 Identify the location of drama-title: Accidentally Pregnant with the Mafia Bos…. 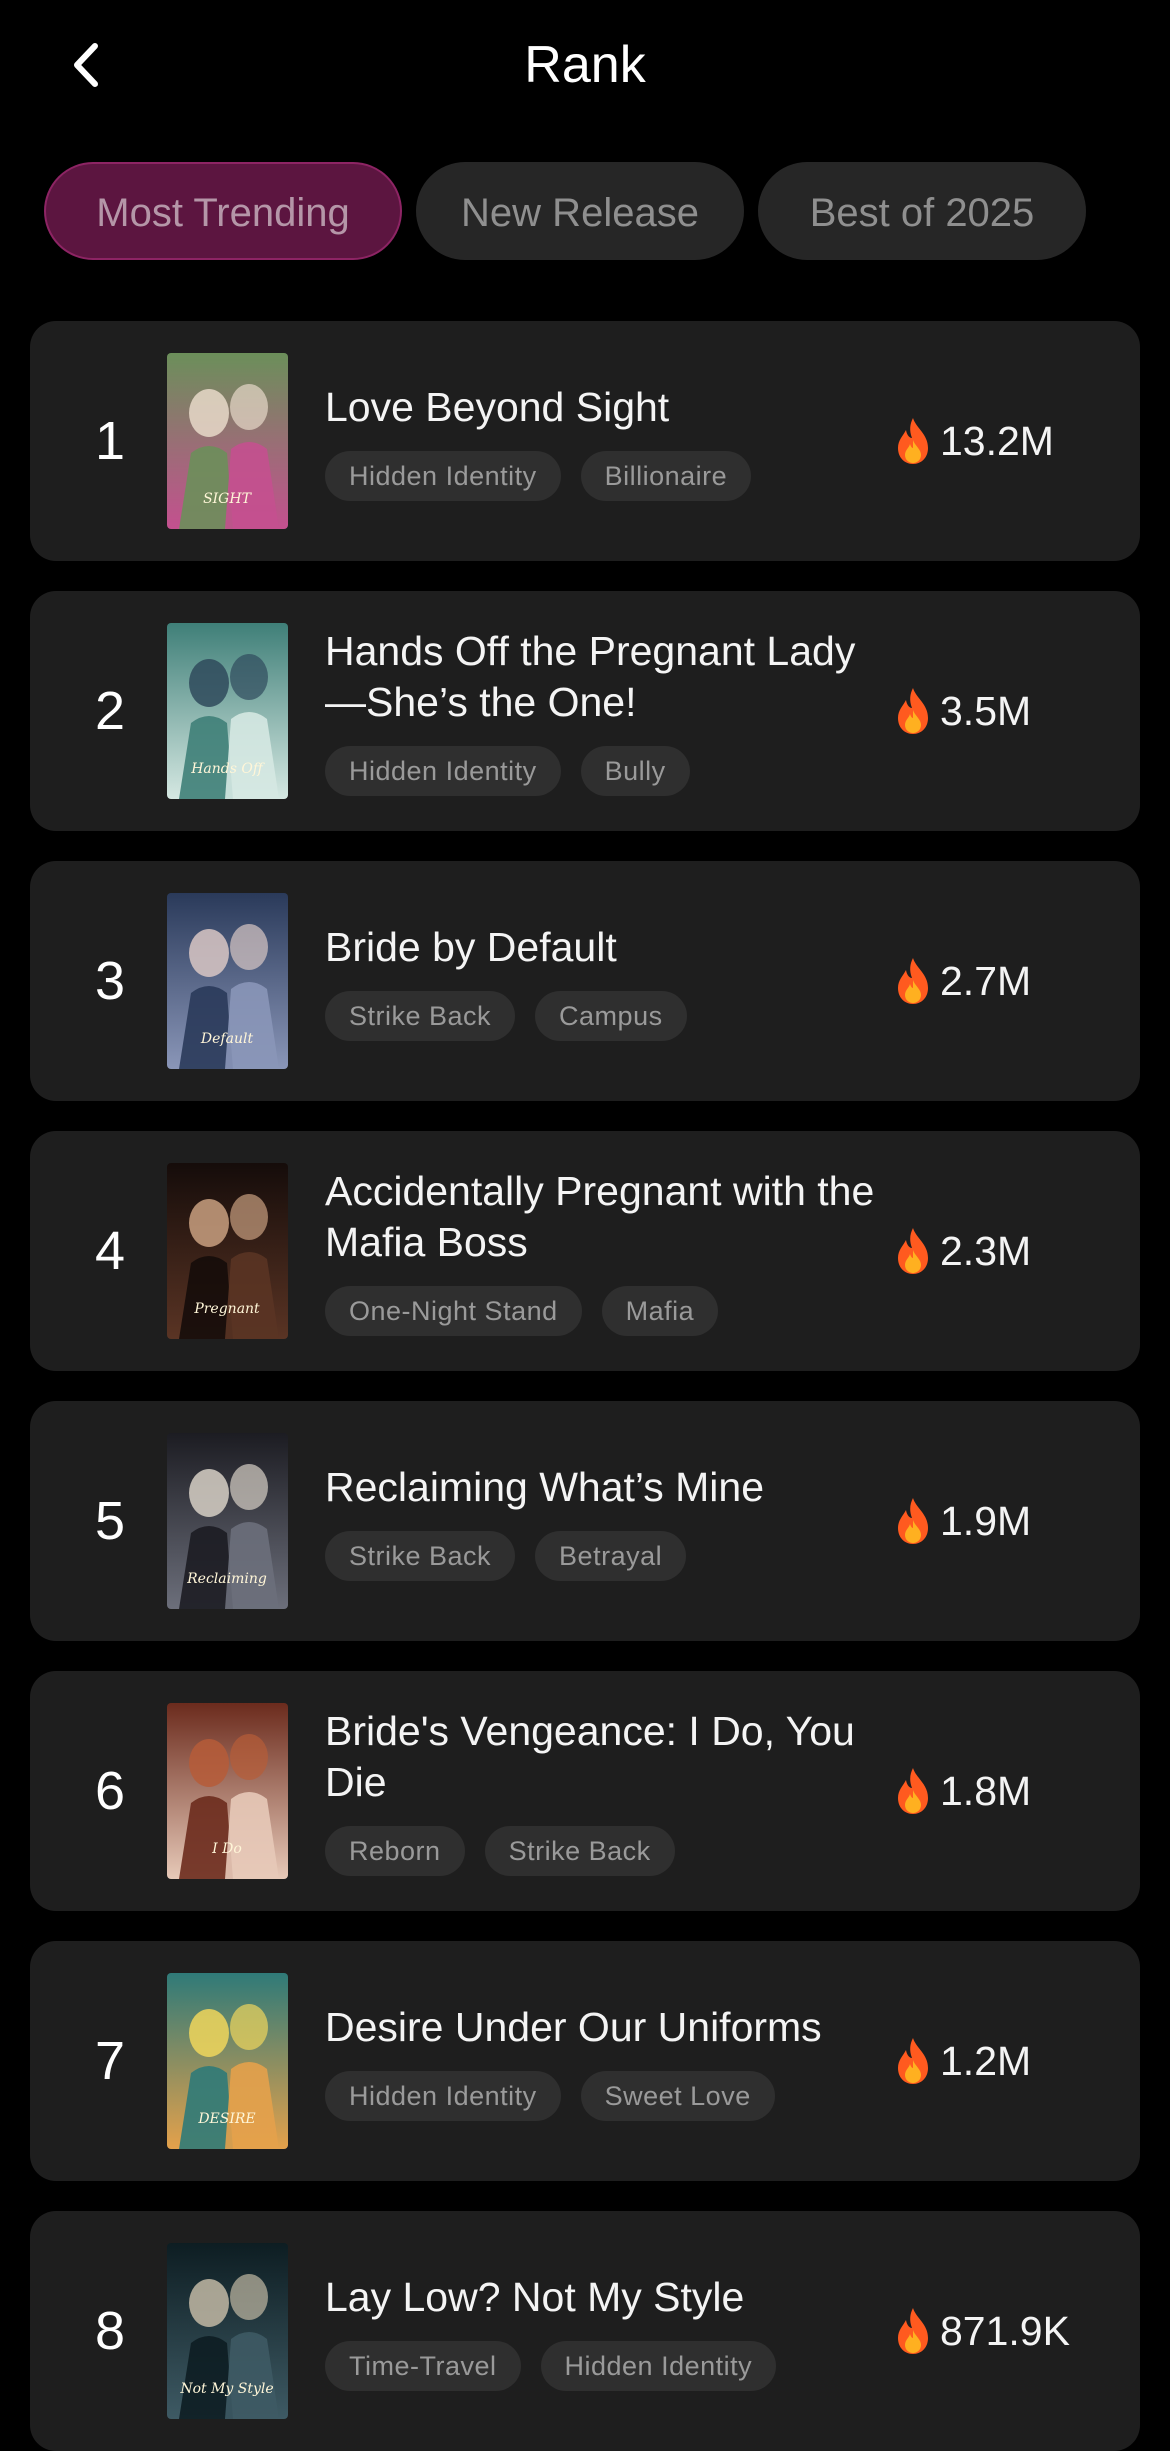
(605, 1217).